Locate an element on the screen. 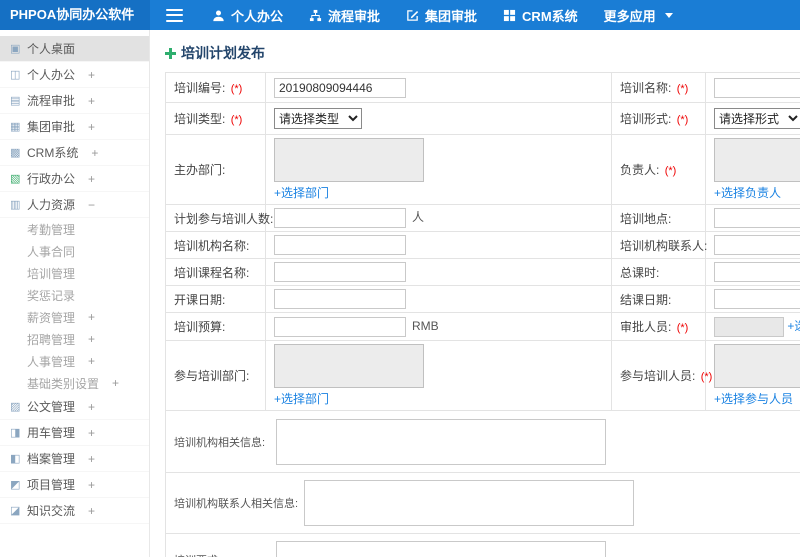 This screenshot has height=557, width=800. topbar: PHPOA协同办公软件 个人办公 流程审批 集团审批 CRM系统 更多应用 is located at coordinates (400, 15).